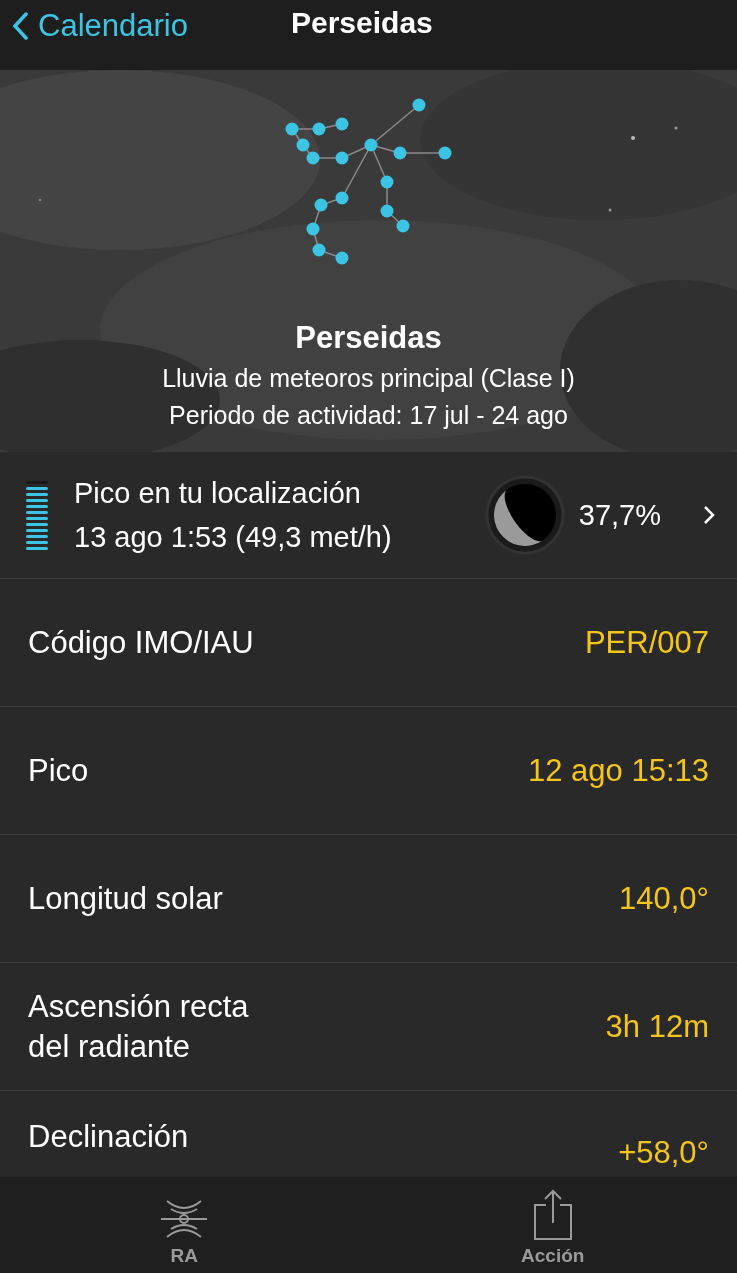 The image size is (737, 1273). Describe the element at coordinates (108, 1137) in the screenshot. I see `row-label: Declinación` at that location.